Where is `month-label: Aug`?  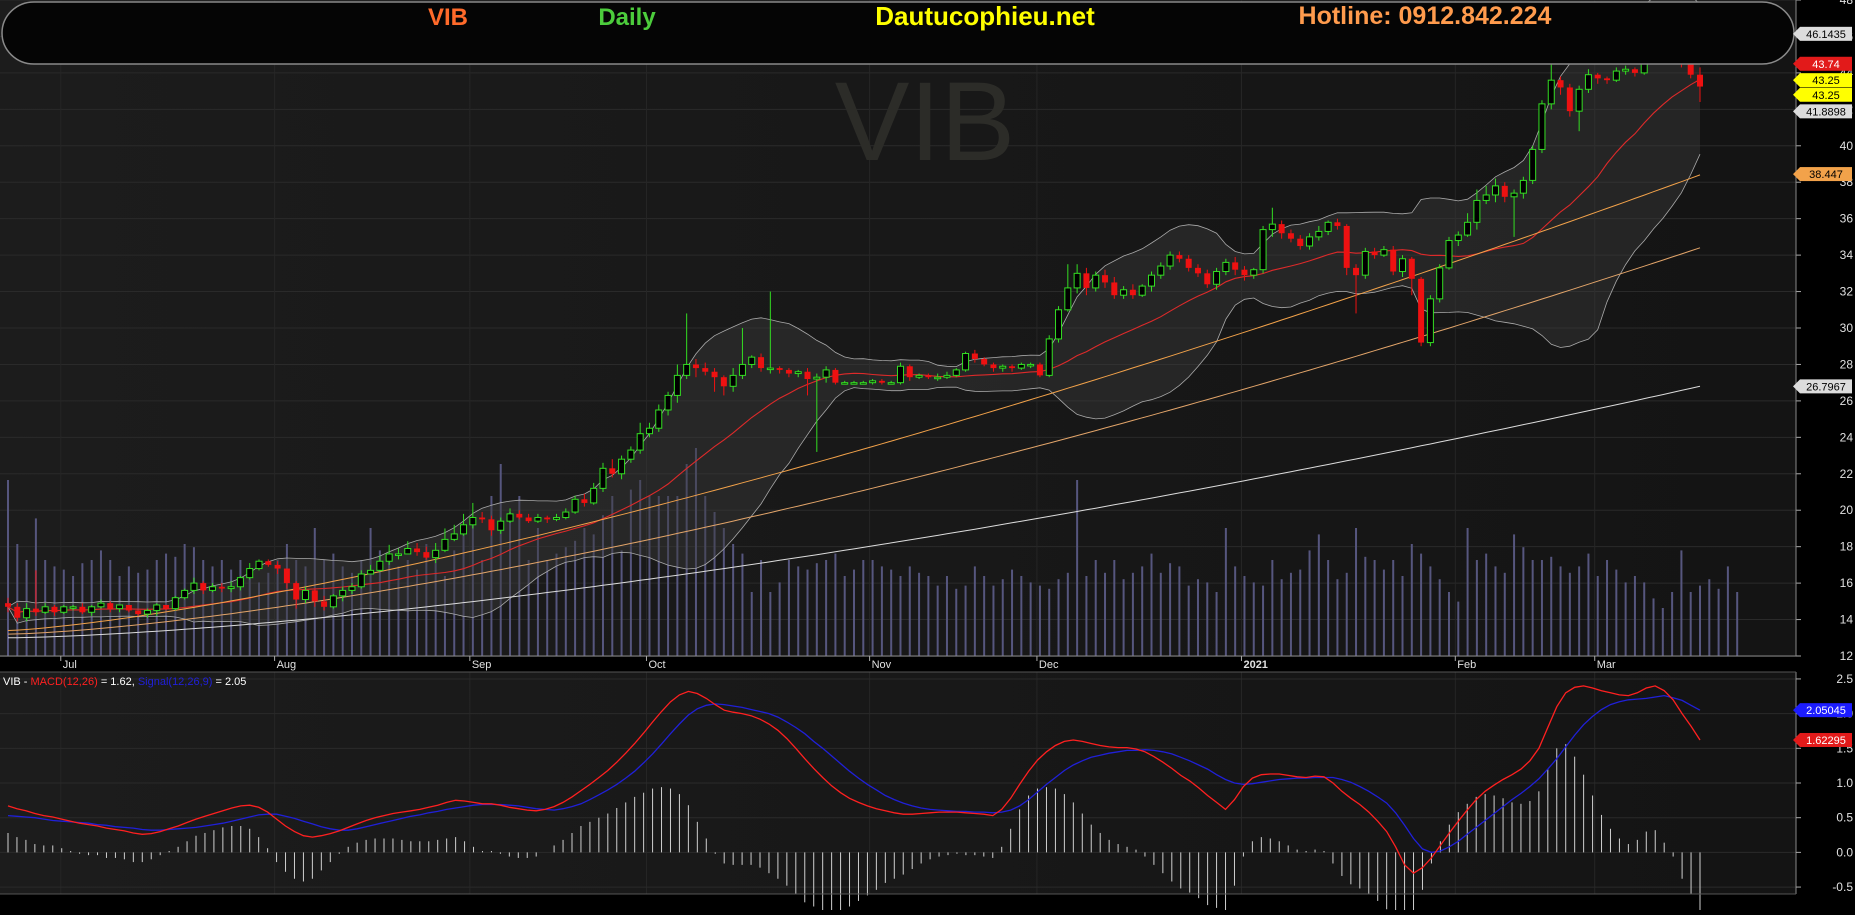
month-label: Aug is located at coordinates (287, 665).